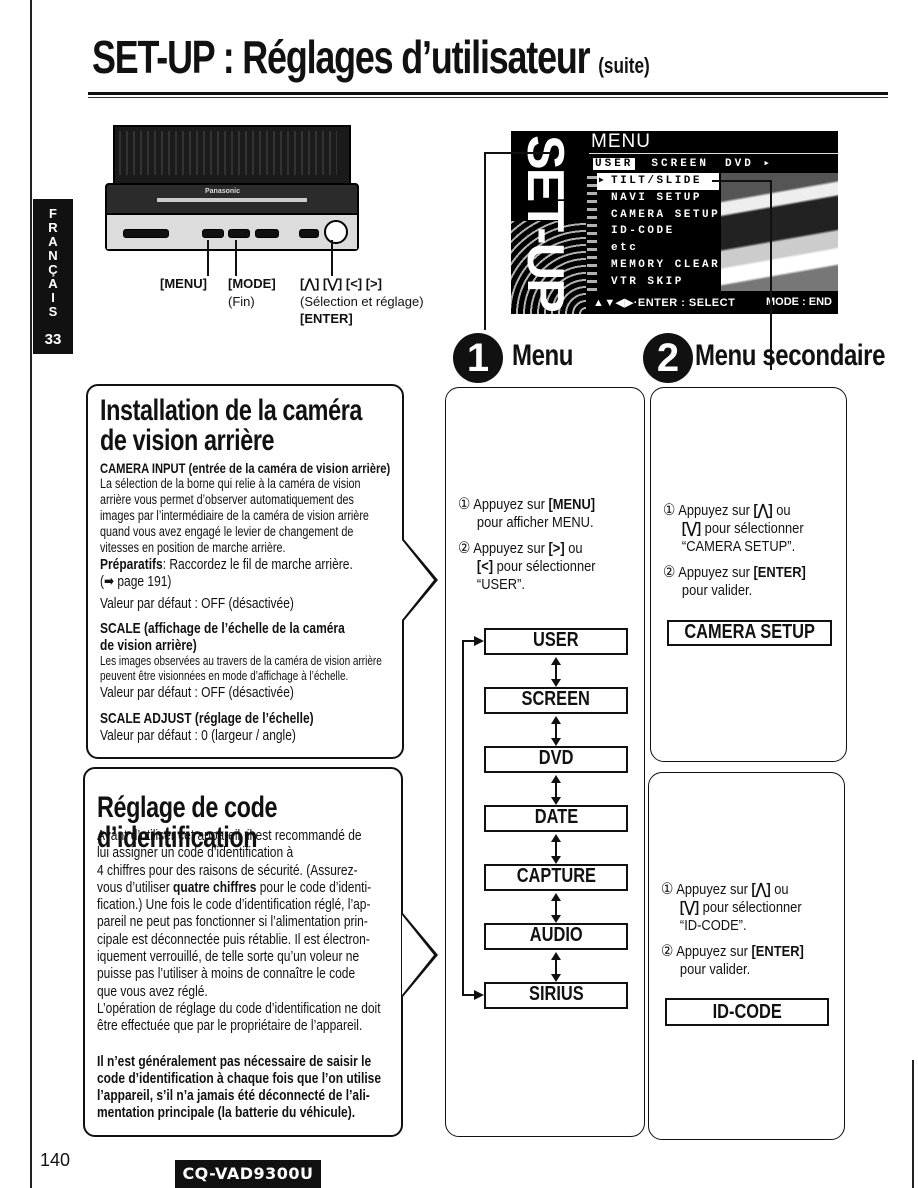 Image resolution: width=918 pixels, height=1188 pixels. I want to click on osd-item-id-code: ID-CODE, so click(658, 231).